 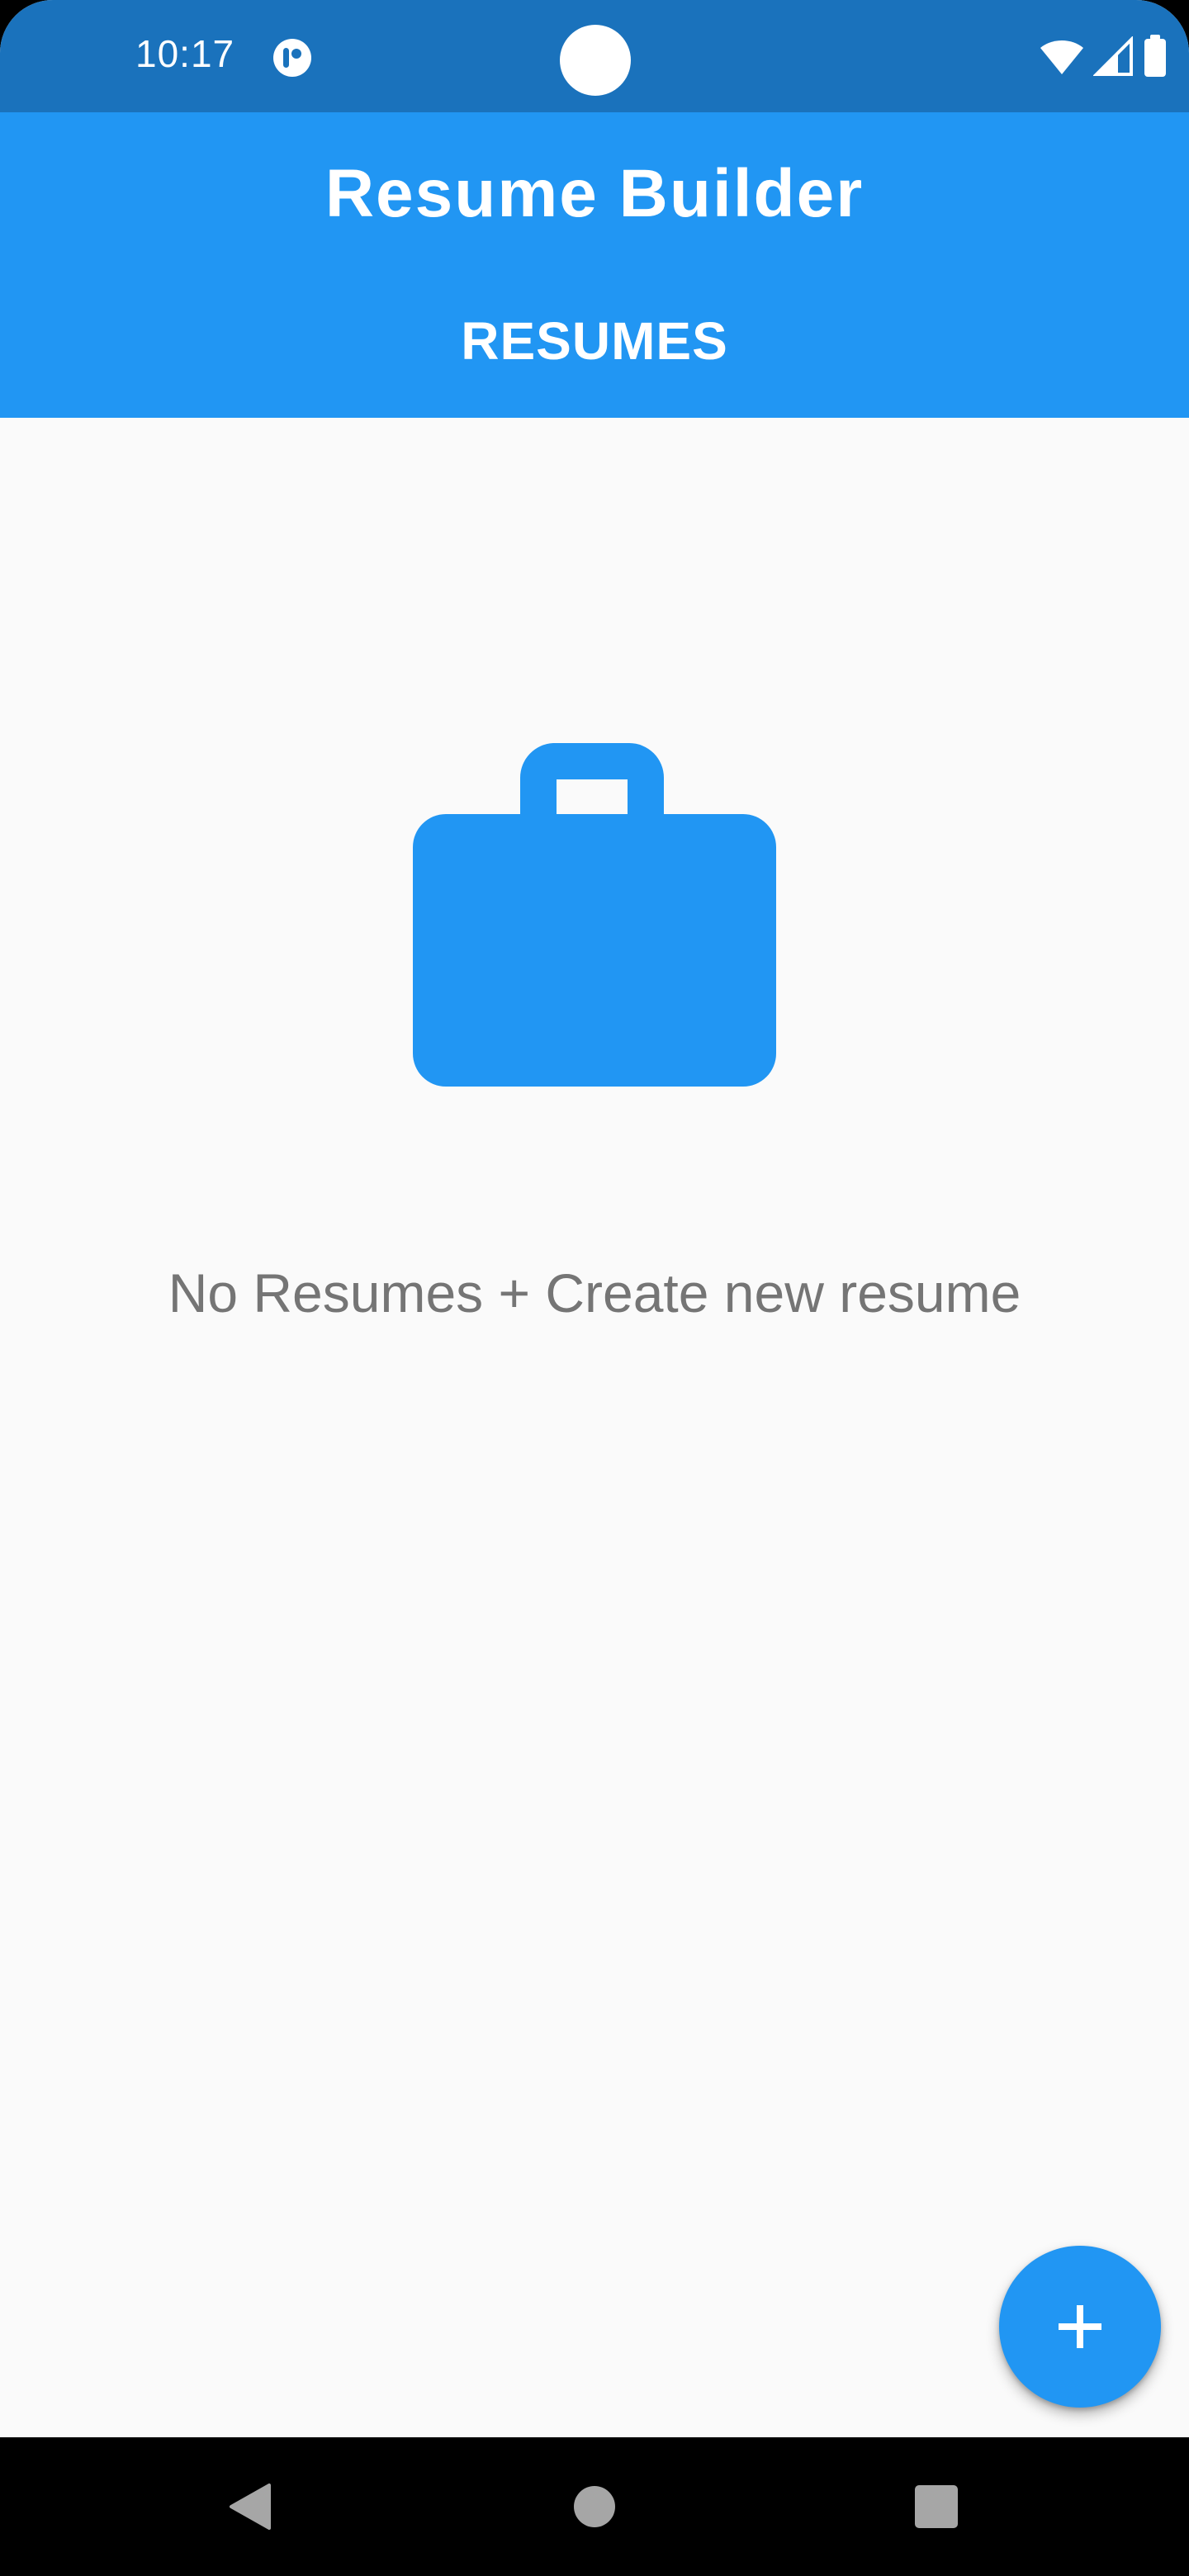 I want to click on add-resume-button, so click(x=1080, y=2327).